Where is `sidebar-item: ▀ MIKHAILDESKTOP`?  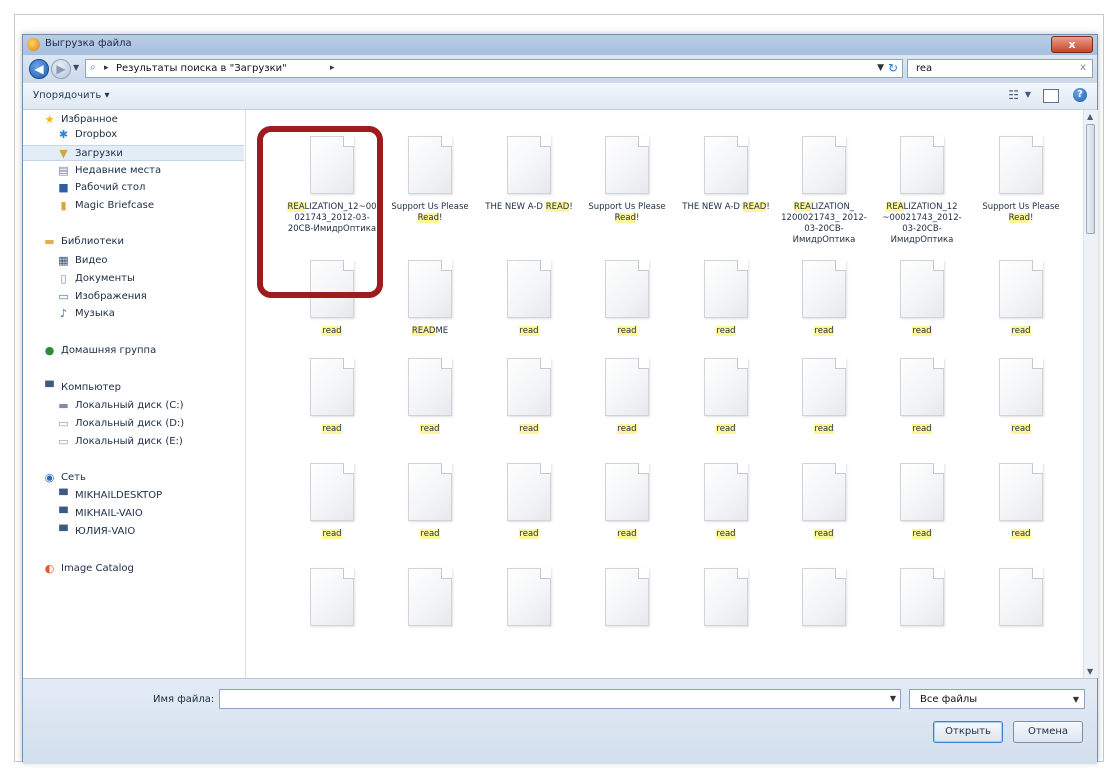 sidebar-item: ▀ MIKHAILDESKTOP is located at coordinates (133, 496).